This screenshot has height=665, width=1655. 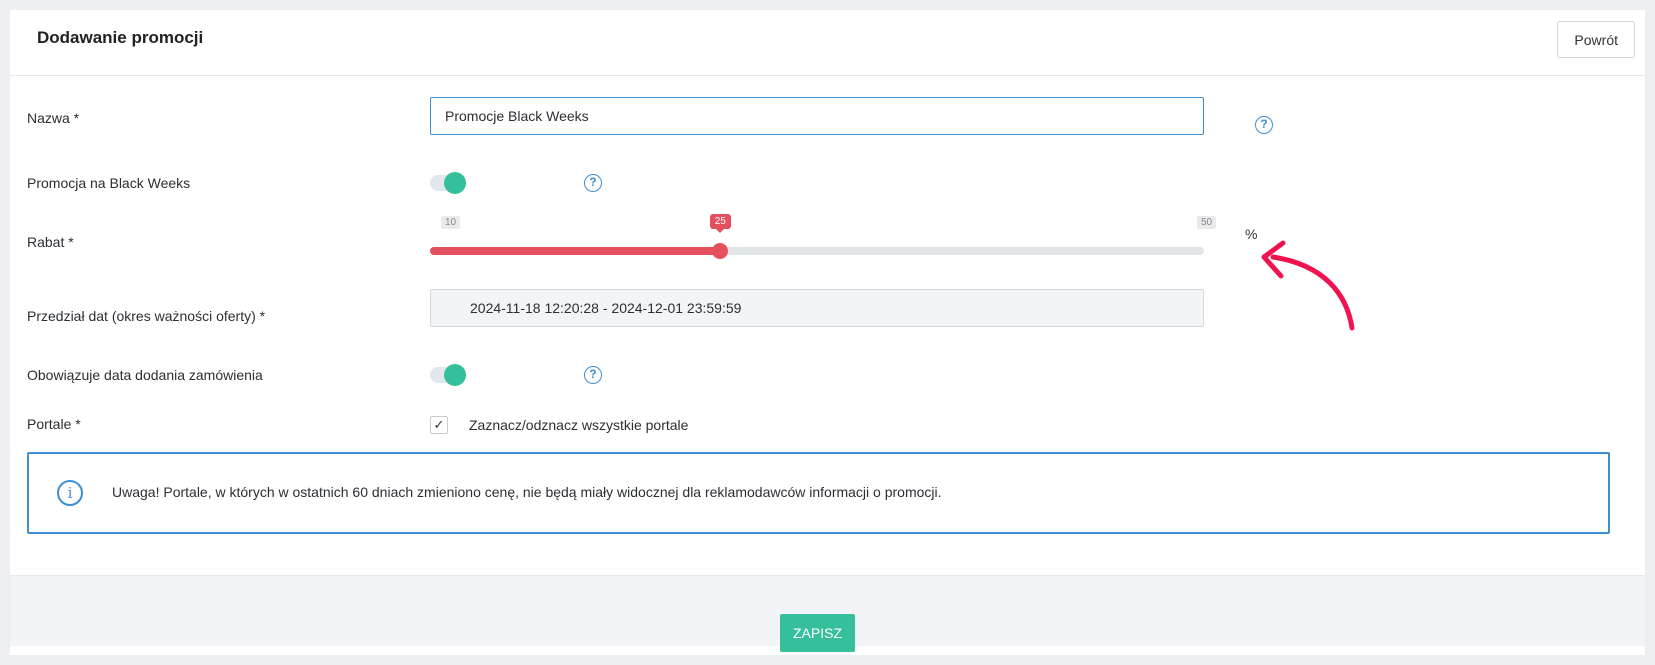 I want to click on check-icon: ✓, so click(x=439, y=424).